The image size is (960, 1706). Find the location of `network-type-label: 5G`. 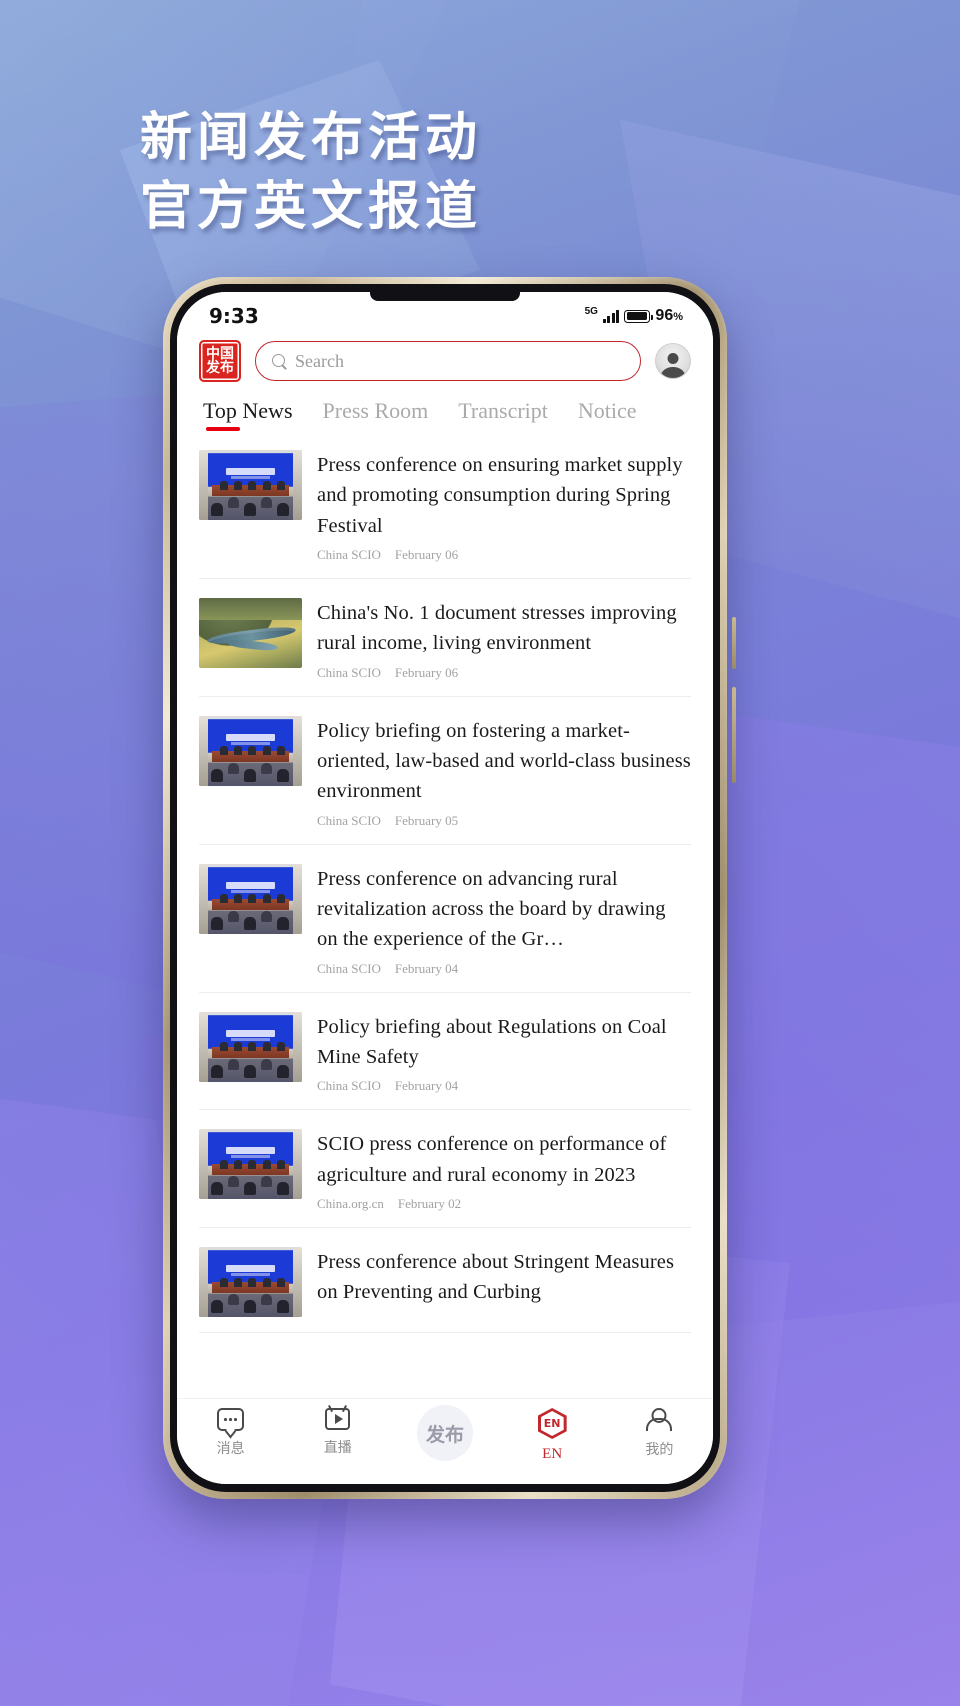

network-type-label: 5G is located at coordinates (591, 311).